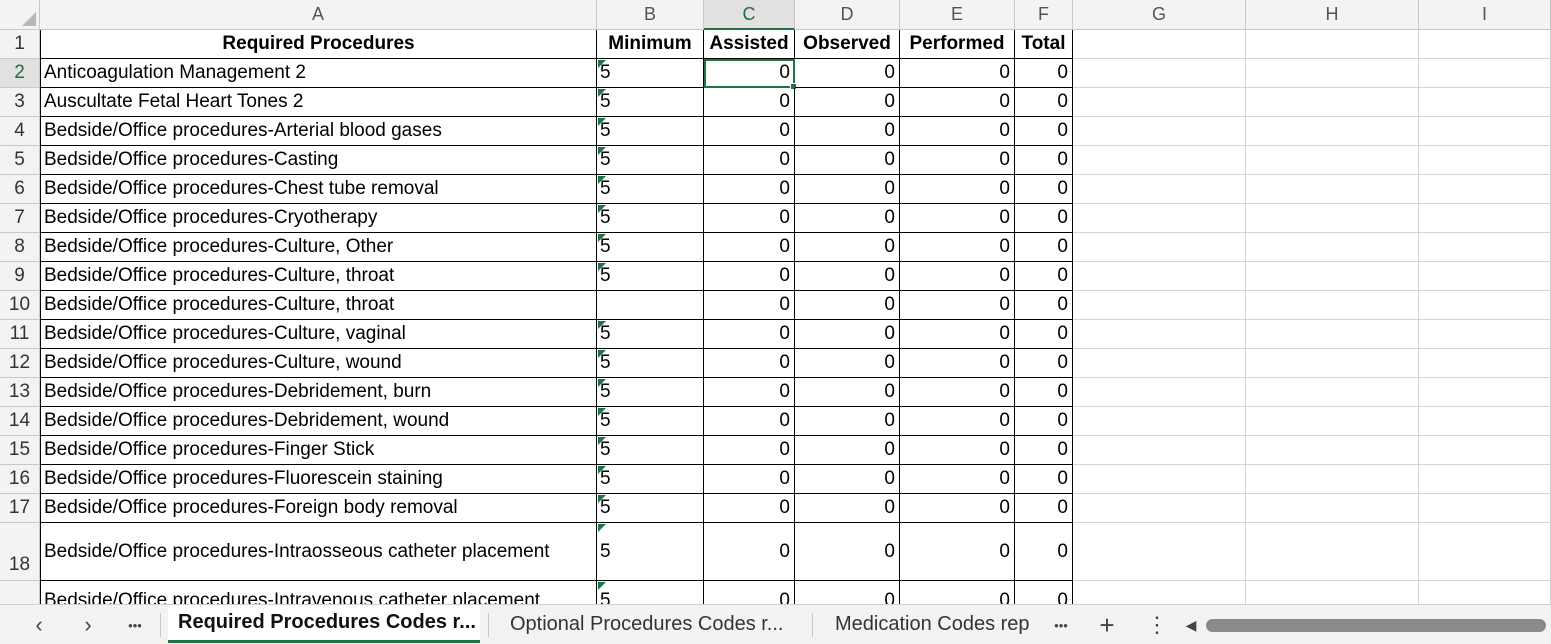  What do you see at coordinates (749, 15) in the screenshot?
I see `column-header-c: C` at bounding box center [749, 15].